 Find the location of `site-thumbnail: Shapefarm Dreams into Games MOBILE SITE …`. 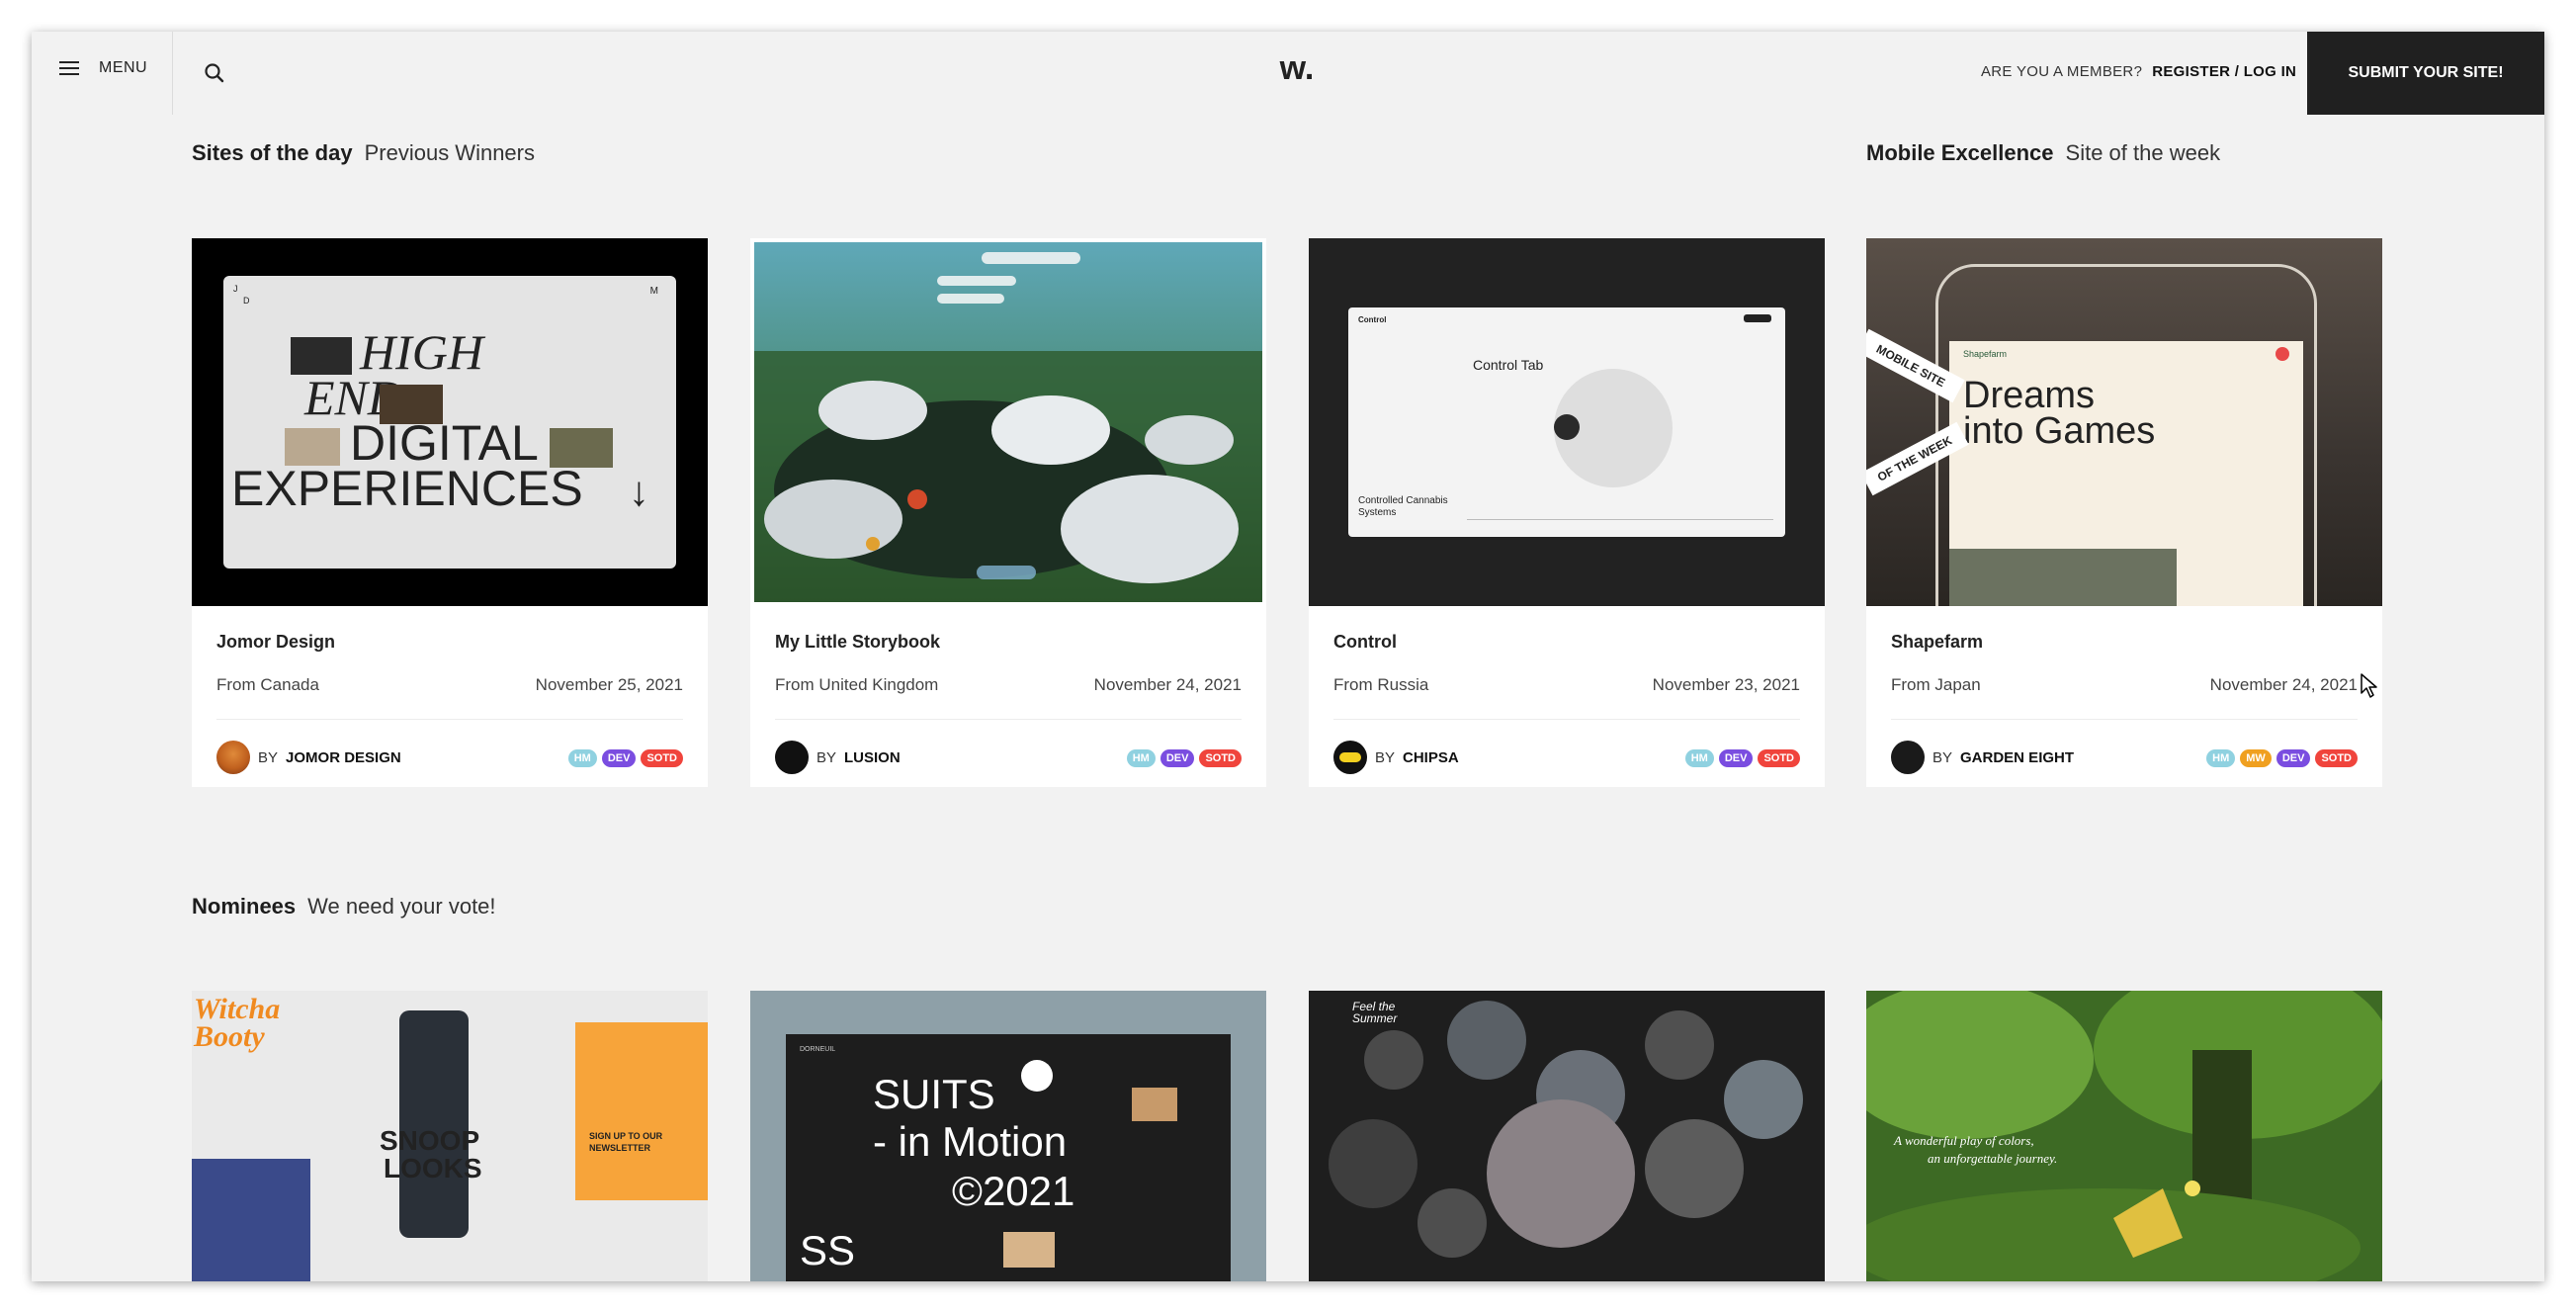

site-thumbnail: Shapefarm Dreams into Games MOBILE SITE … is located at coordinates (2124, 422).